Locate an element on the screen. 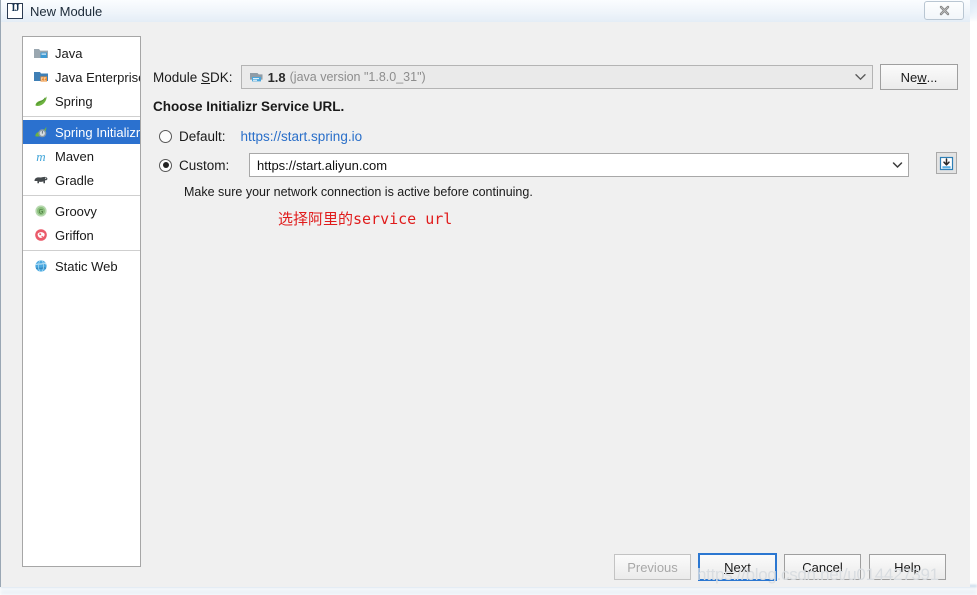 Image resolution: width=977 pixels, height=595 pixels. close-icon is located at coordinates (944, 10).